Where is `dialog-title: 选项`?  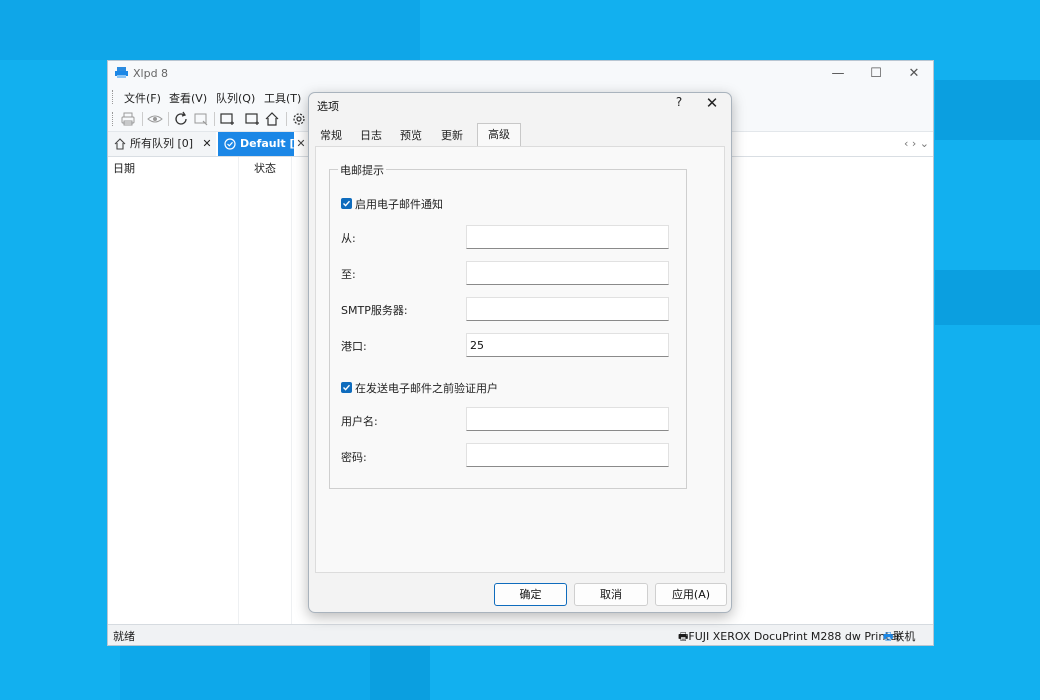
dialog-title: 选项 is located at coordinates (328, 106).